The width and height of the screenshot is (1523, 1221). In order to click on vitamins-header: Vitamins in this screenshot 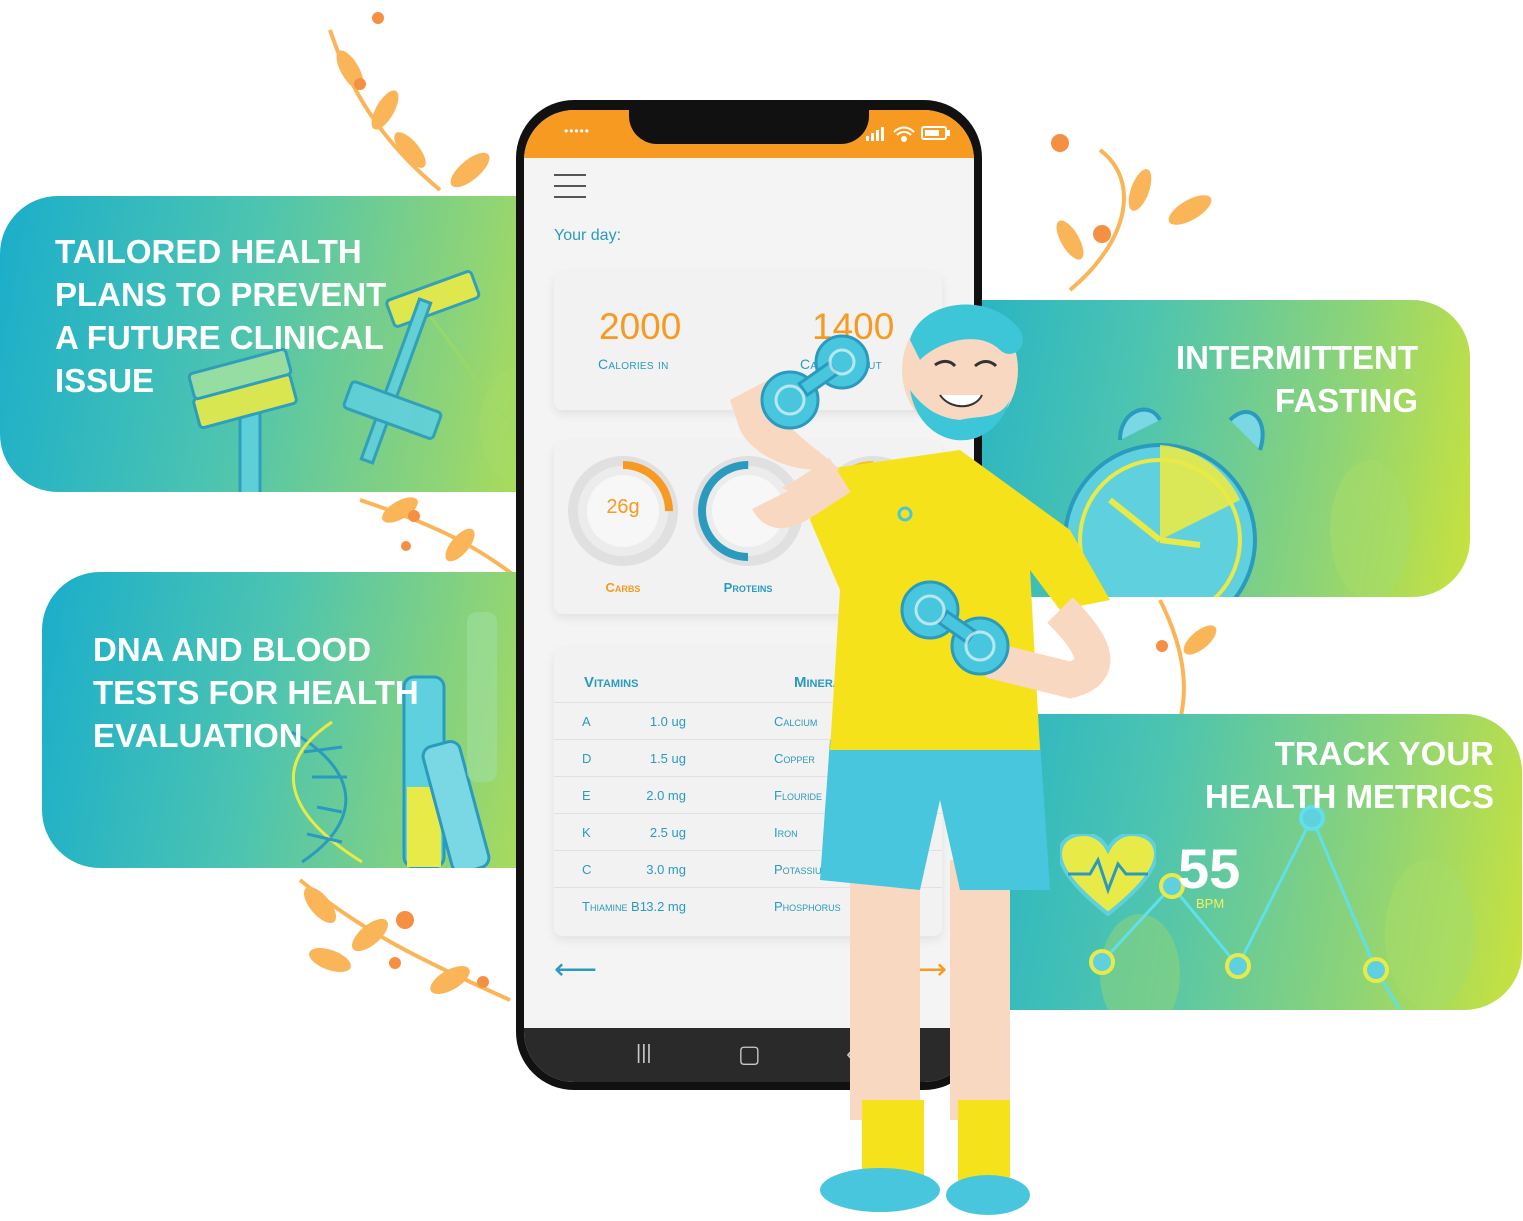, I will do `click(611, 682)`.